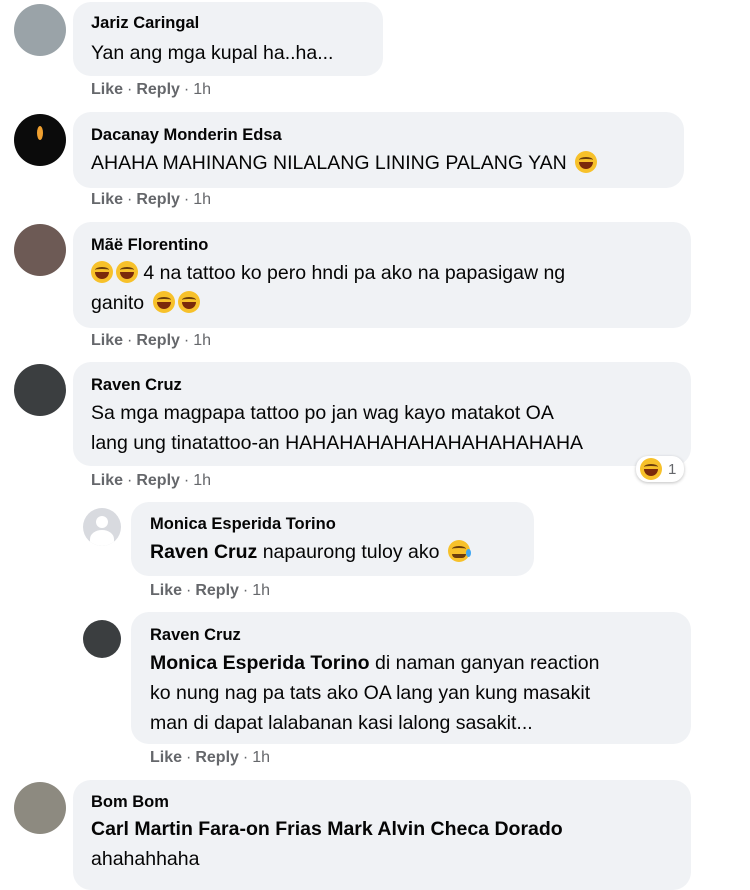  What do you see at coordinates (186, 135) in the screenshot?
I see `comment-author: Dacanay Monderin Edsa` at bounding box center [186, 135].